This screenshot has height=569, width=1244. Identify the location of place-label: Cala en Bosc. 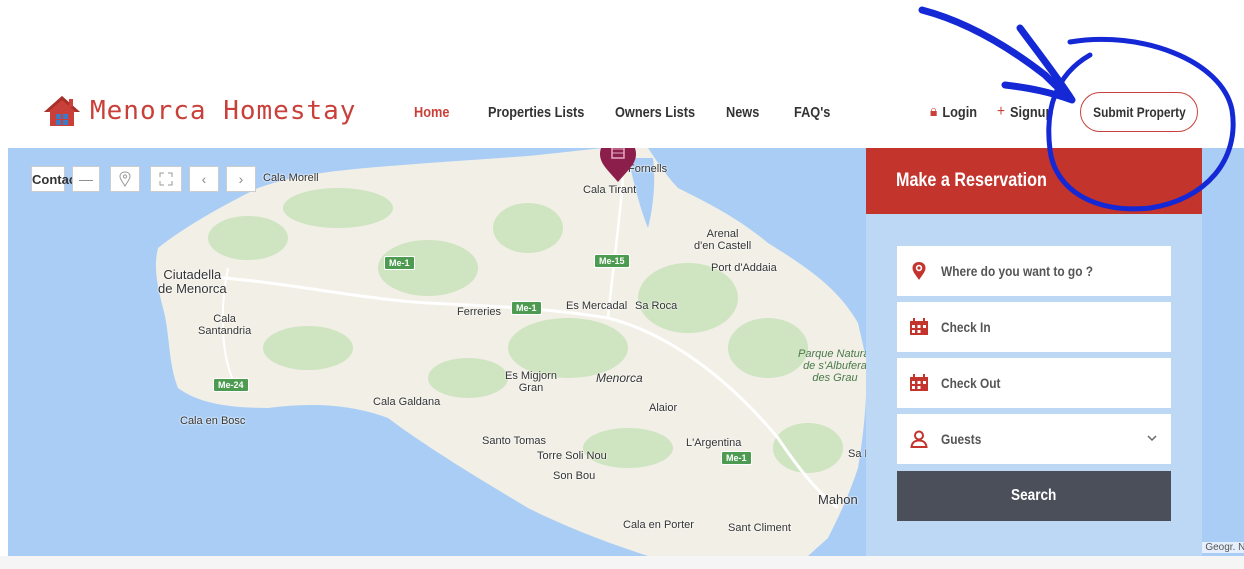
(213, 421).